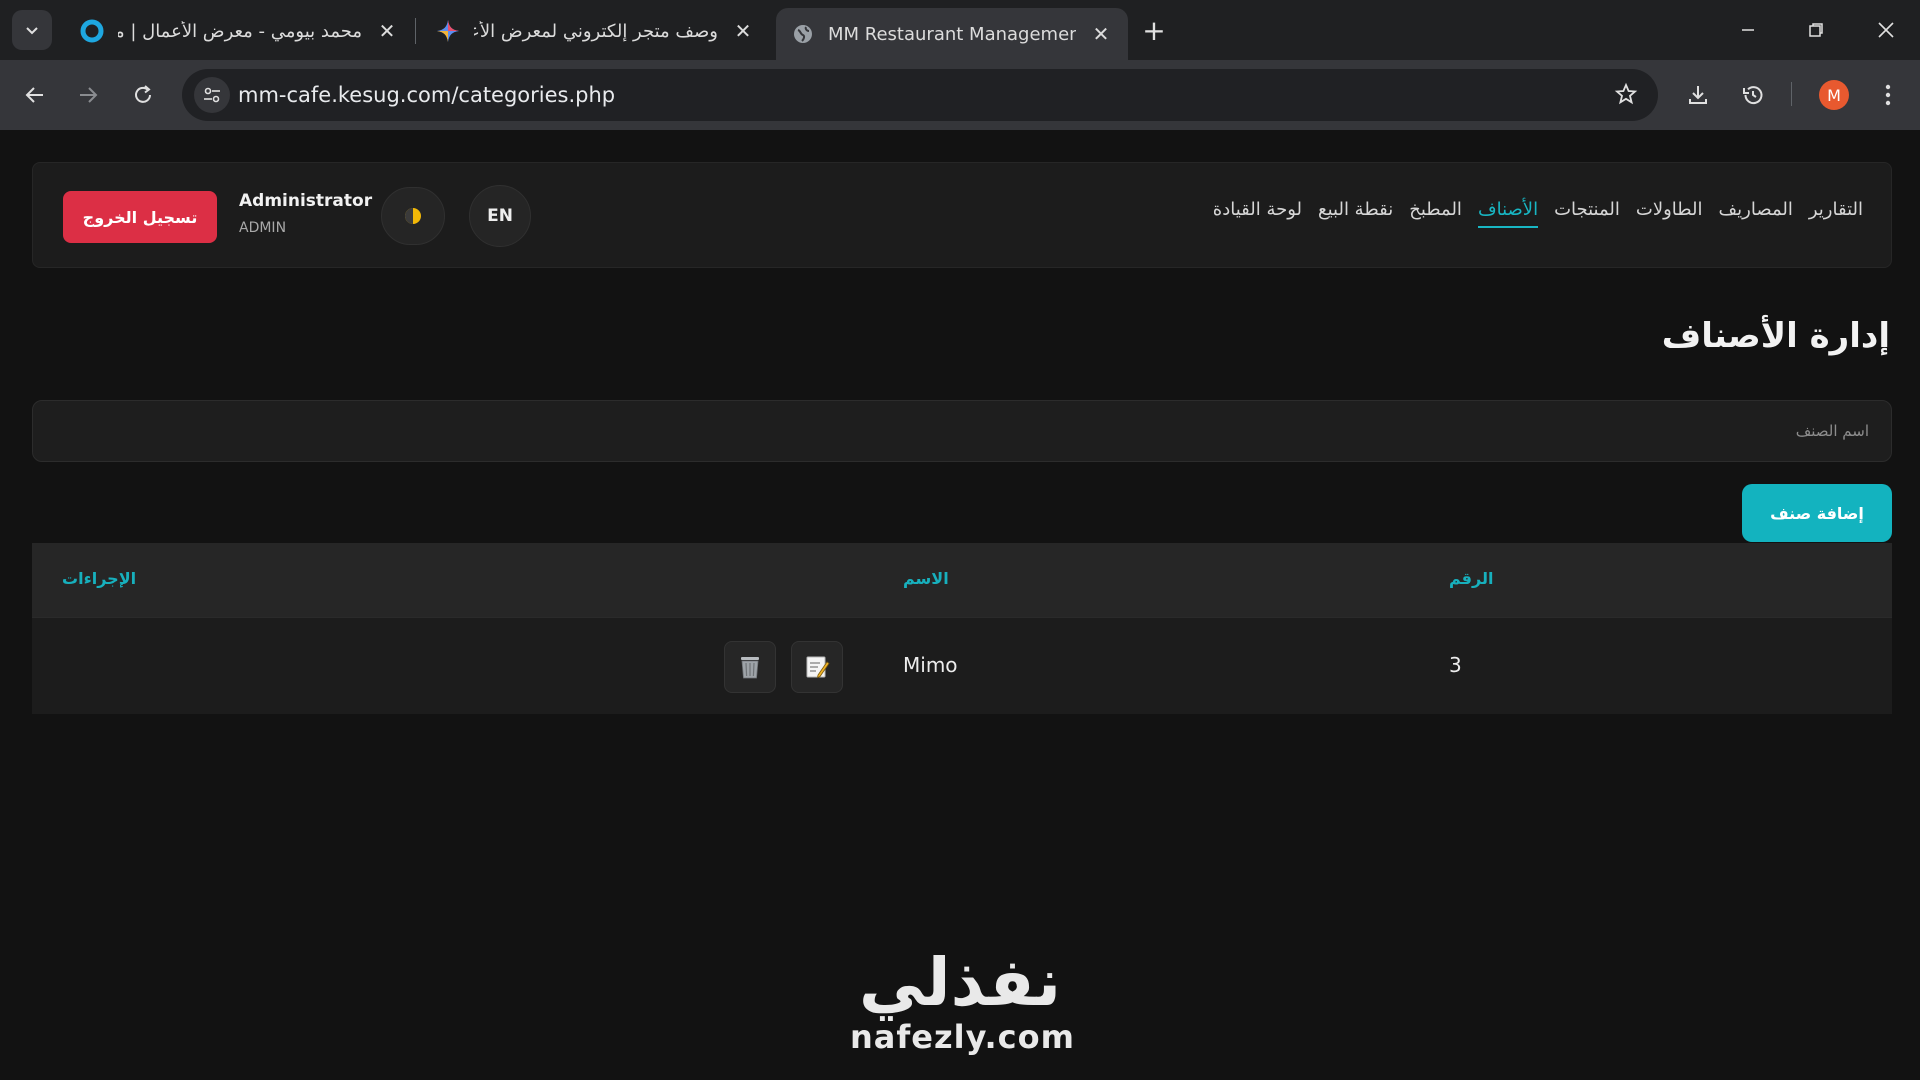 Image resolution: width=1920 pixels, height=1080 pixels. What do you see at coordinates (962, 1037) in the screenshot?
I see `watermark-latin: nafezly.com` at bounding box center [962, 1037].